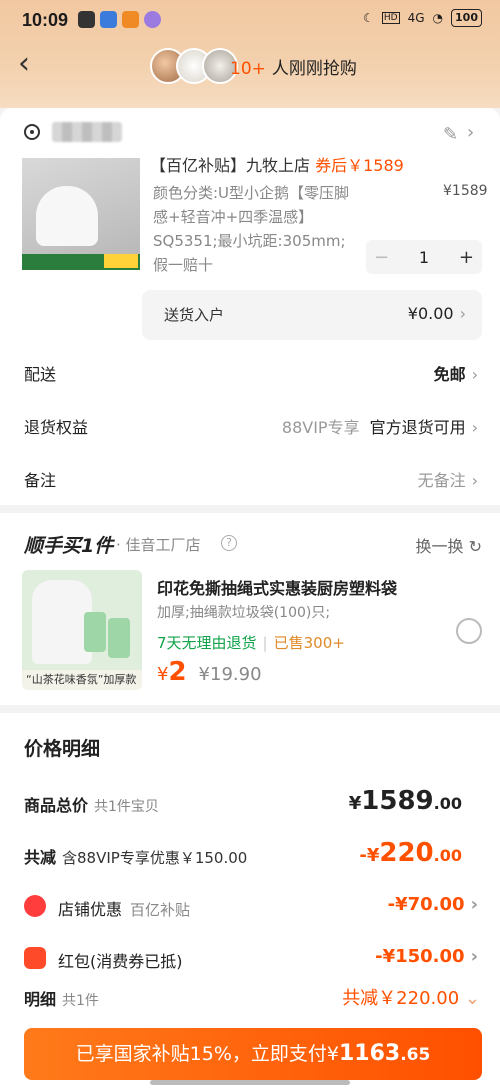 This screenshot has width=500, height=1088. I want to click on guarantee-label: 假一赔十, so click(183, 265).